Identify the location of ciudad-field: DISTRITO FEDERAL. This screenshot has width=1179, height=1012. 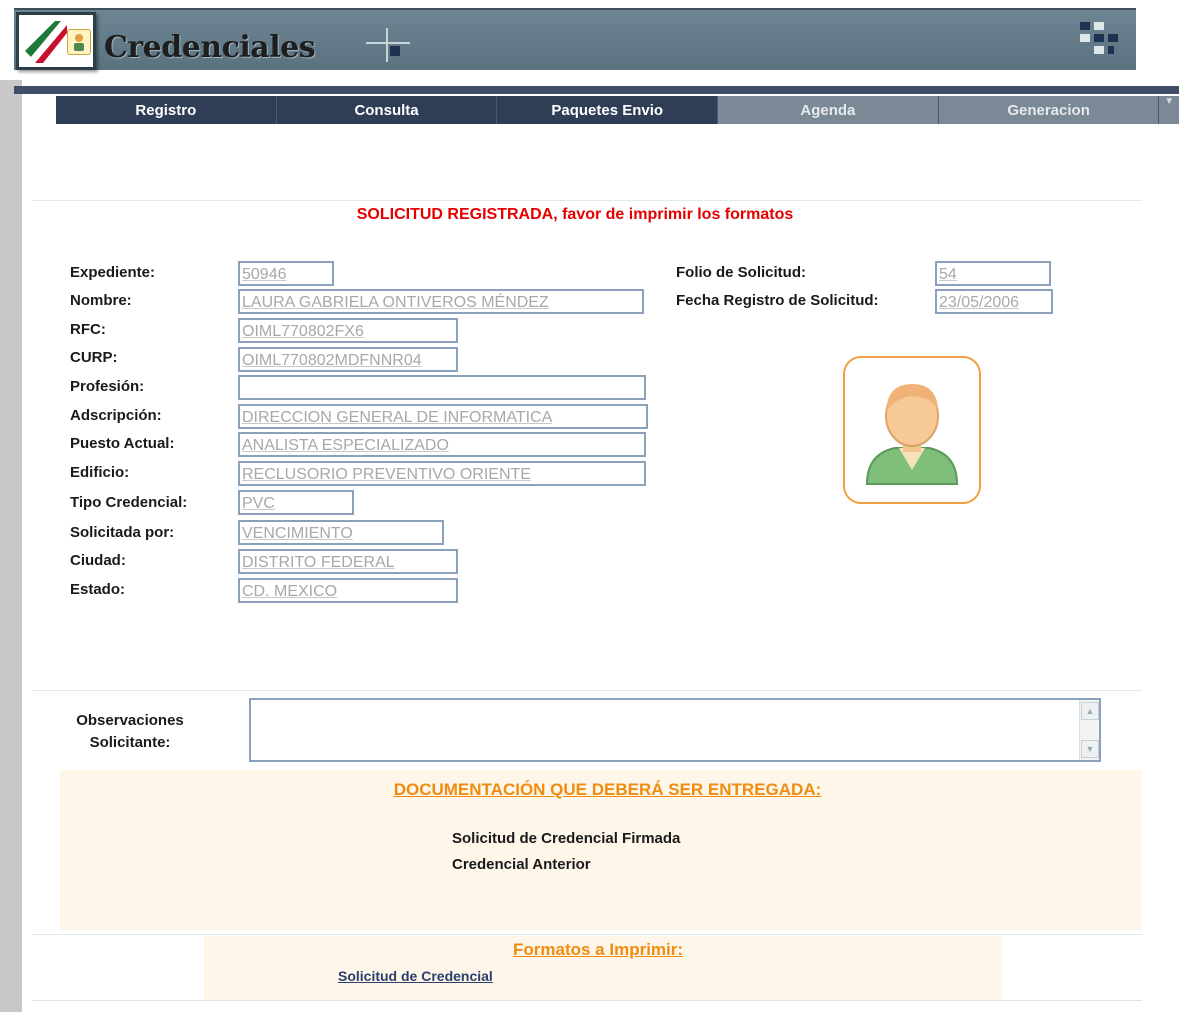
(348, 561).